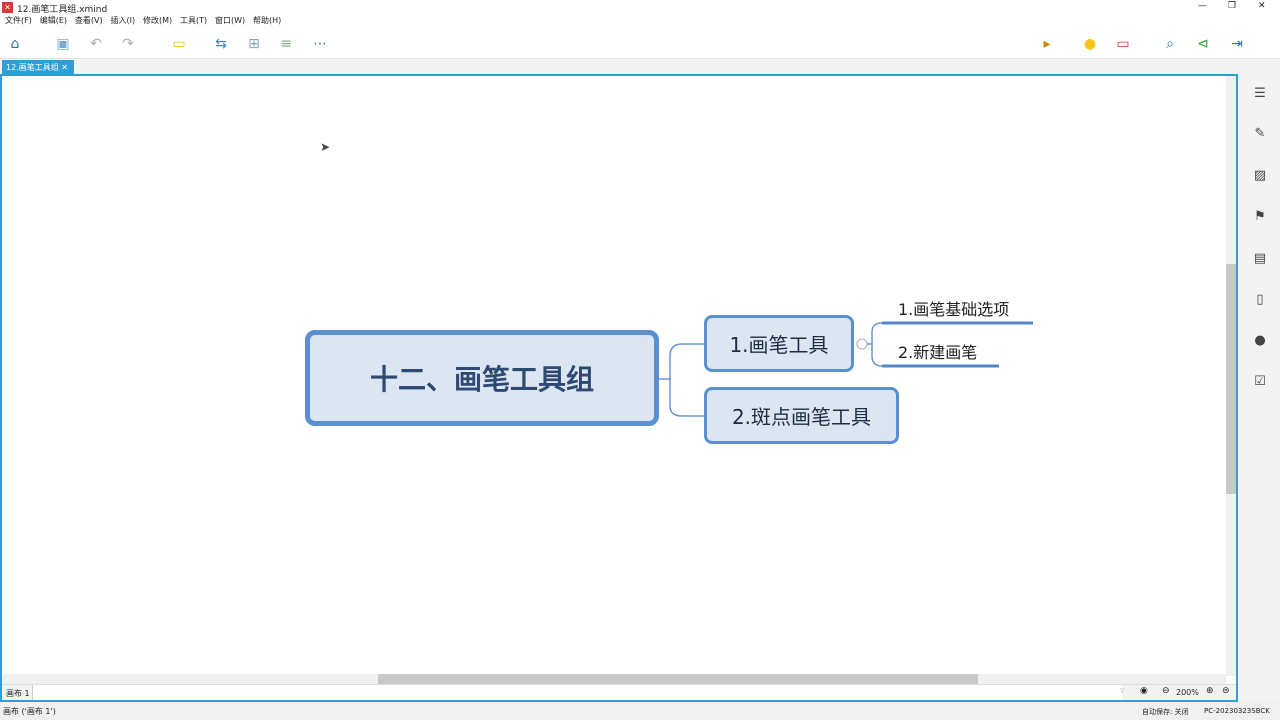  What do you see at coordinates (1047, 44) in the screenshot?
I see `presentation-icon: ▸` at bounding box center [1047, 44].